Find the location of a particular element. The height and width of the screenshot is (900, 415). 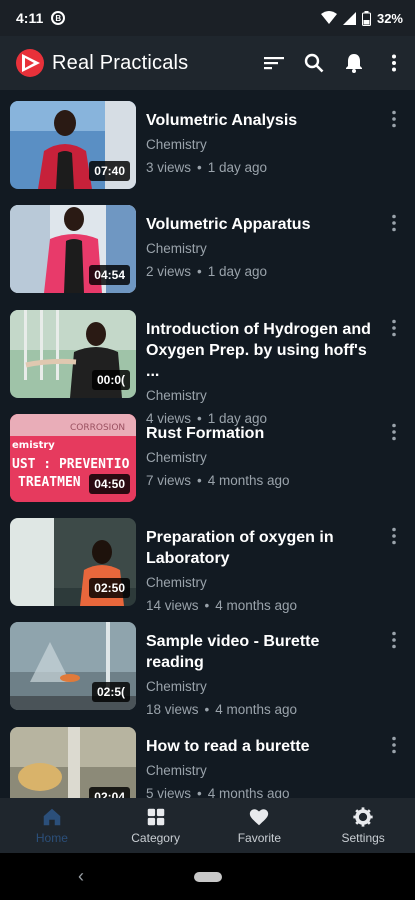

video-thumbnail: 02:04 is located at coordinates (73, 762).